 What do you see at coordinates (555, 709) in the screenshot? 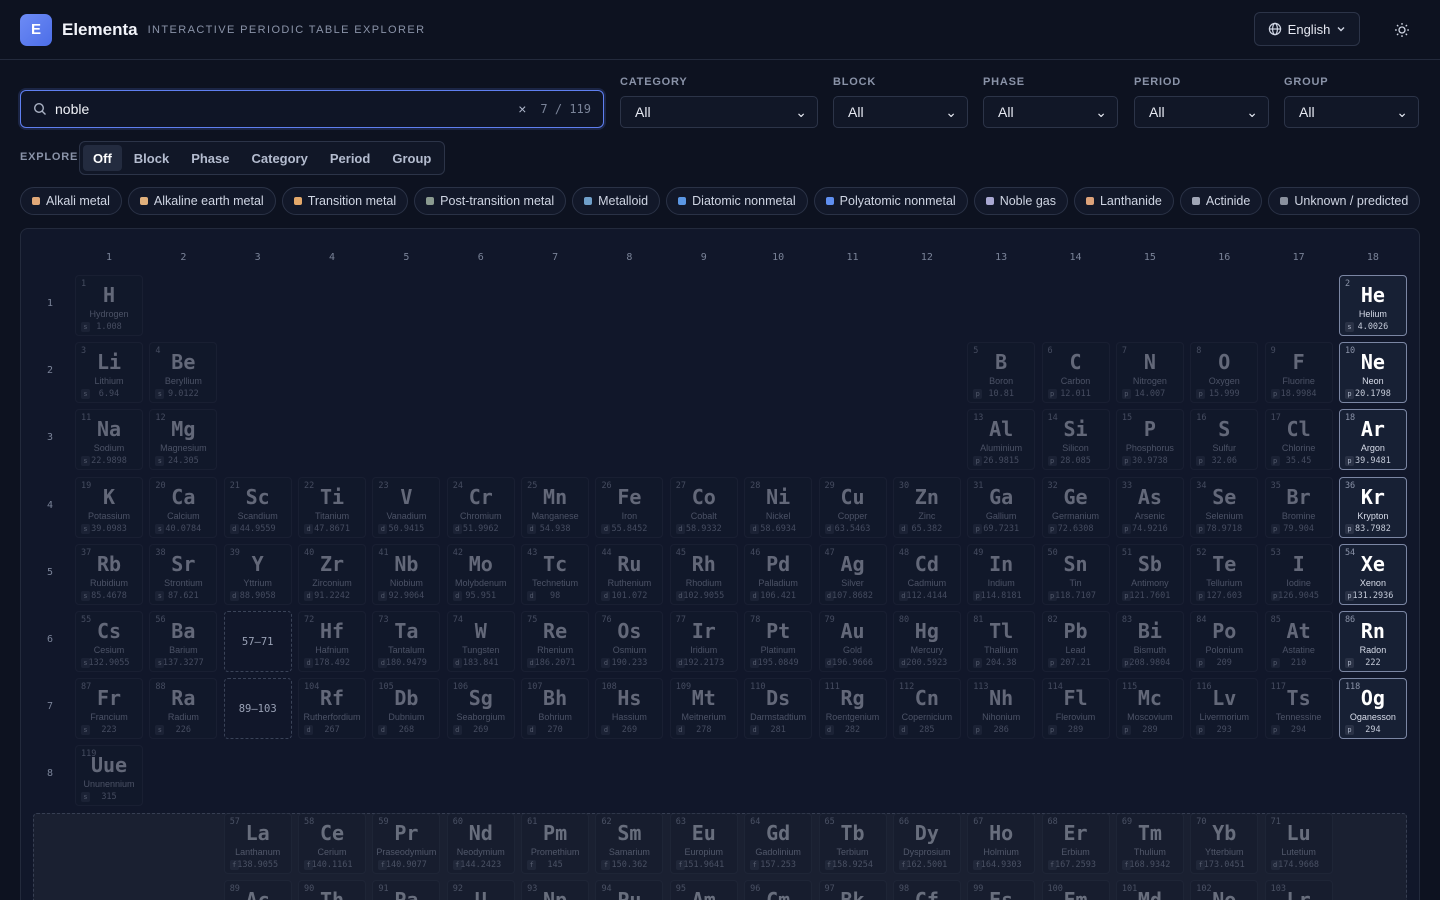
I see `element-cell: 107 Bh Bohrium d 270` at bounding box center [555, 709].